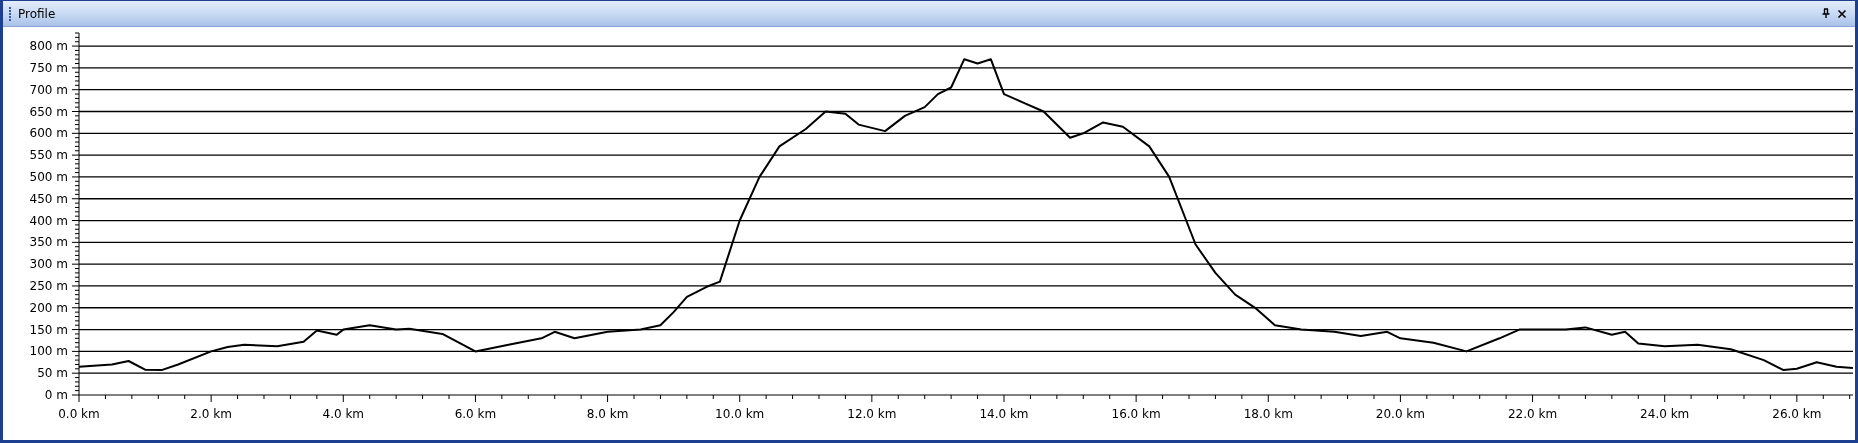  Describe the element at coordinates (10, 13) in the screenshot. I see `grip-icon` at that location.